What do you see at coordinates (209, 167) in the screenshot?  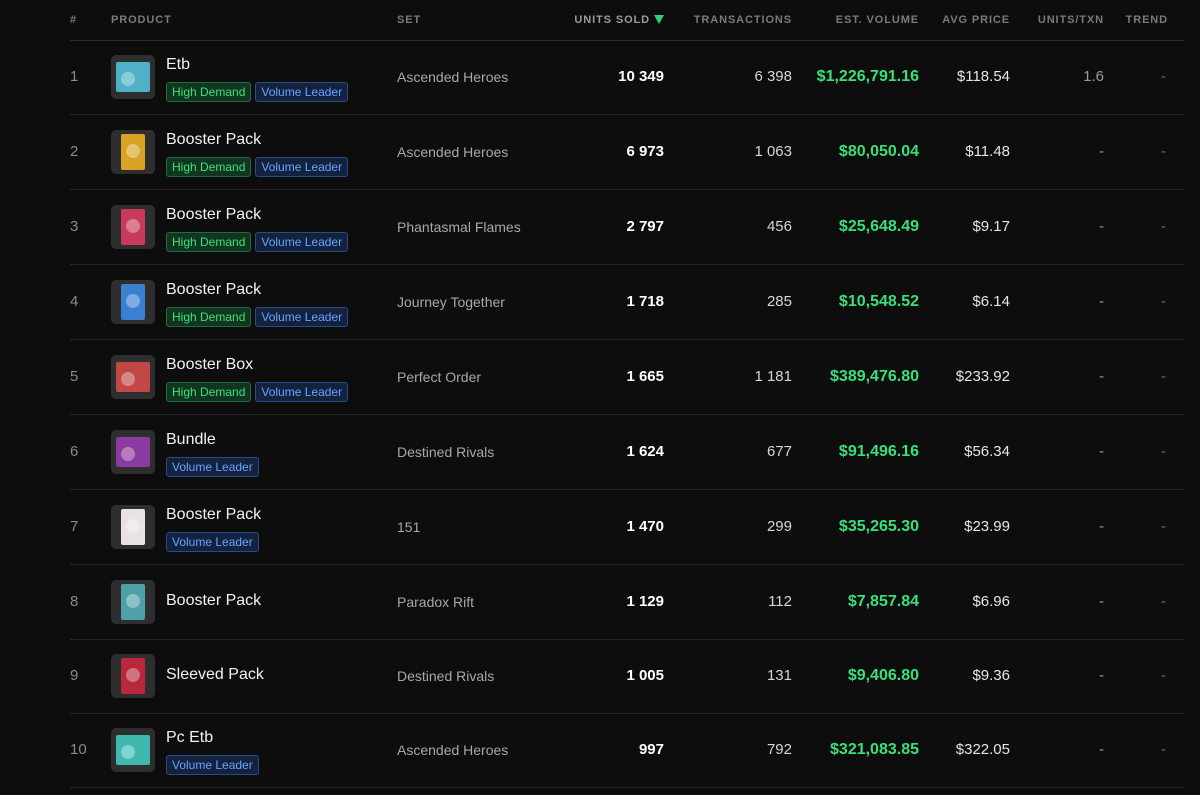 I see `high-demand-badge: High Demand` at bounding box center [209, 167].